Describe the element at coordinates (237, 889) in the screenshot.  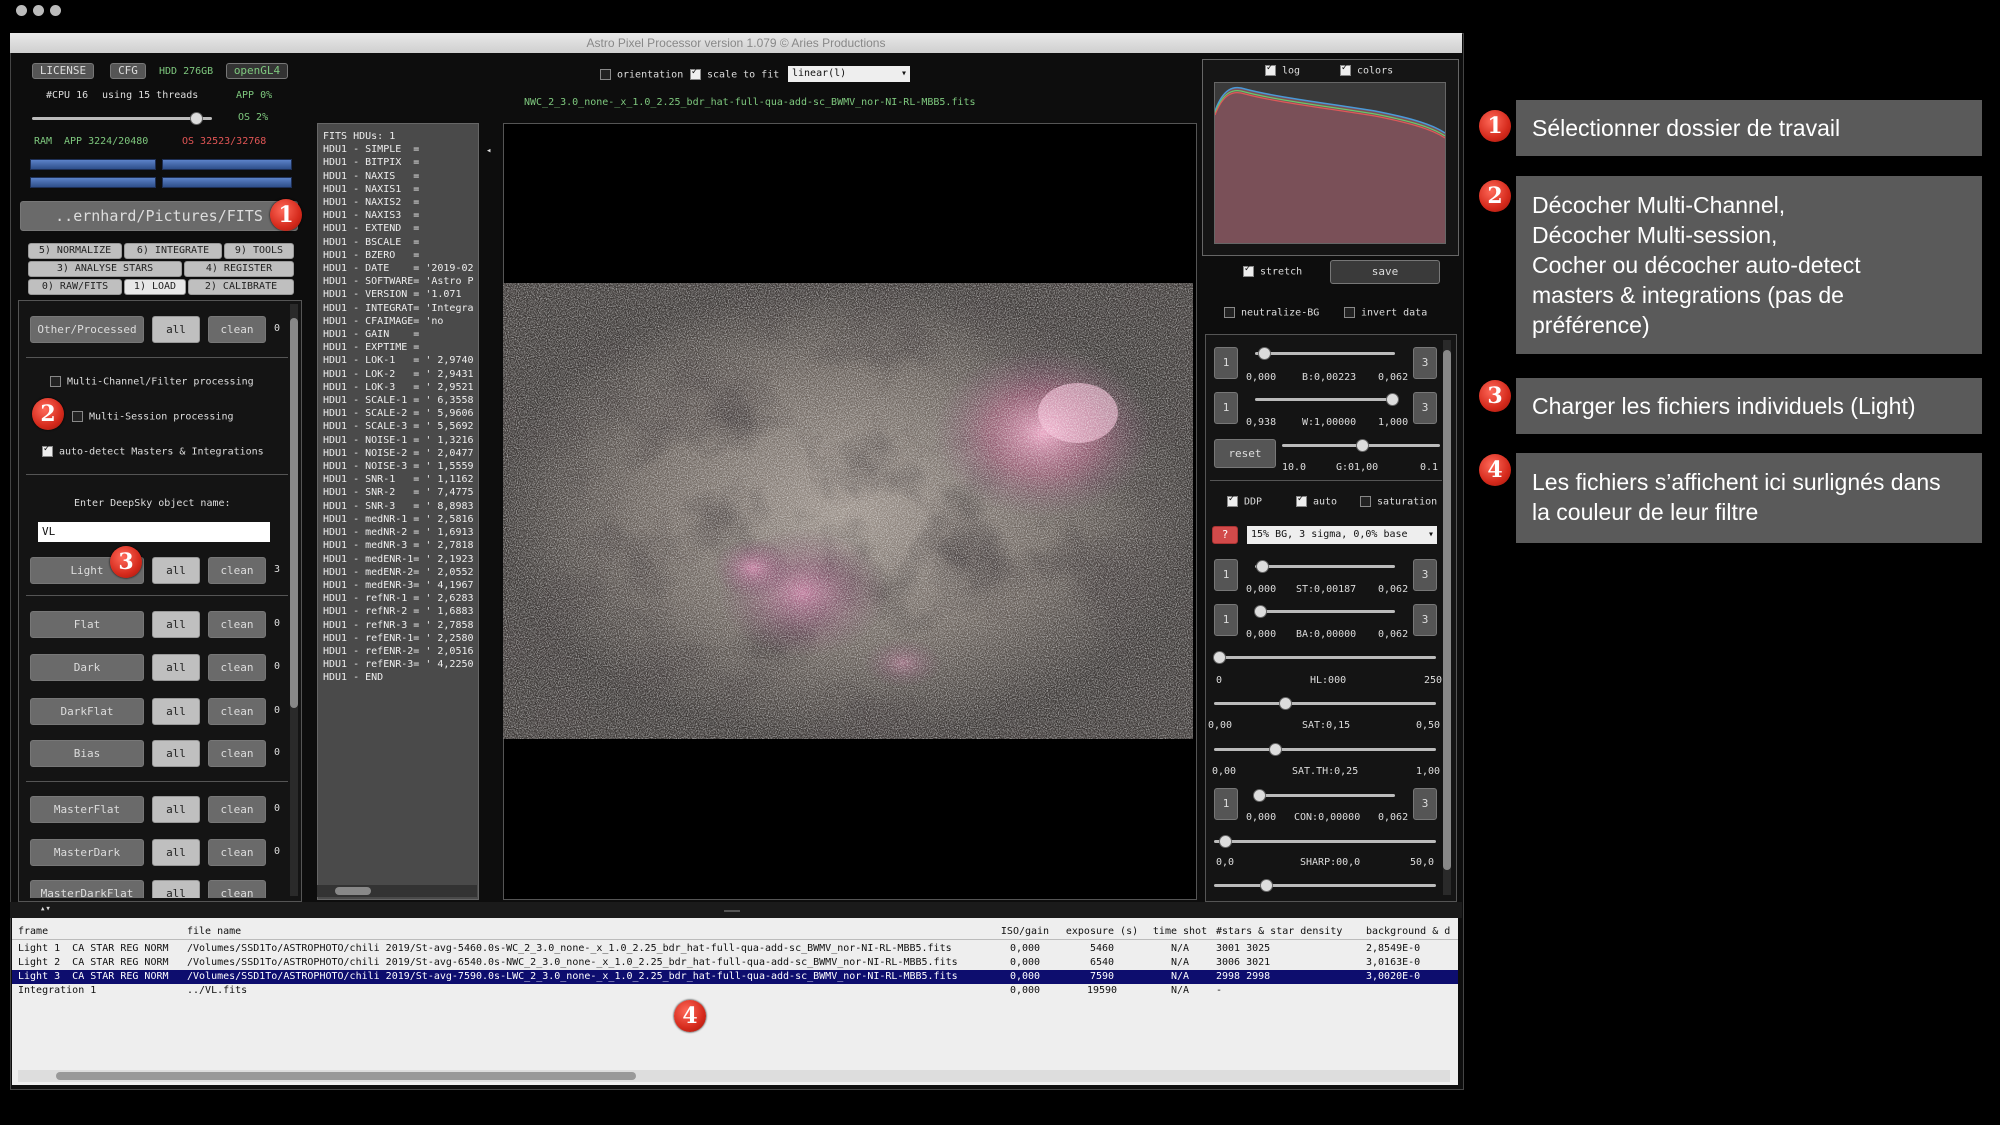
I see `masterdarkflat-clean-button: clean` at that location.